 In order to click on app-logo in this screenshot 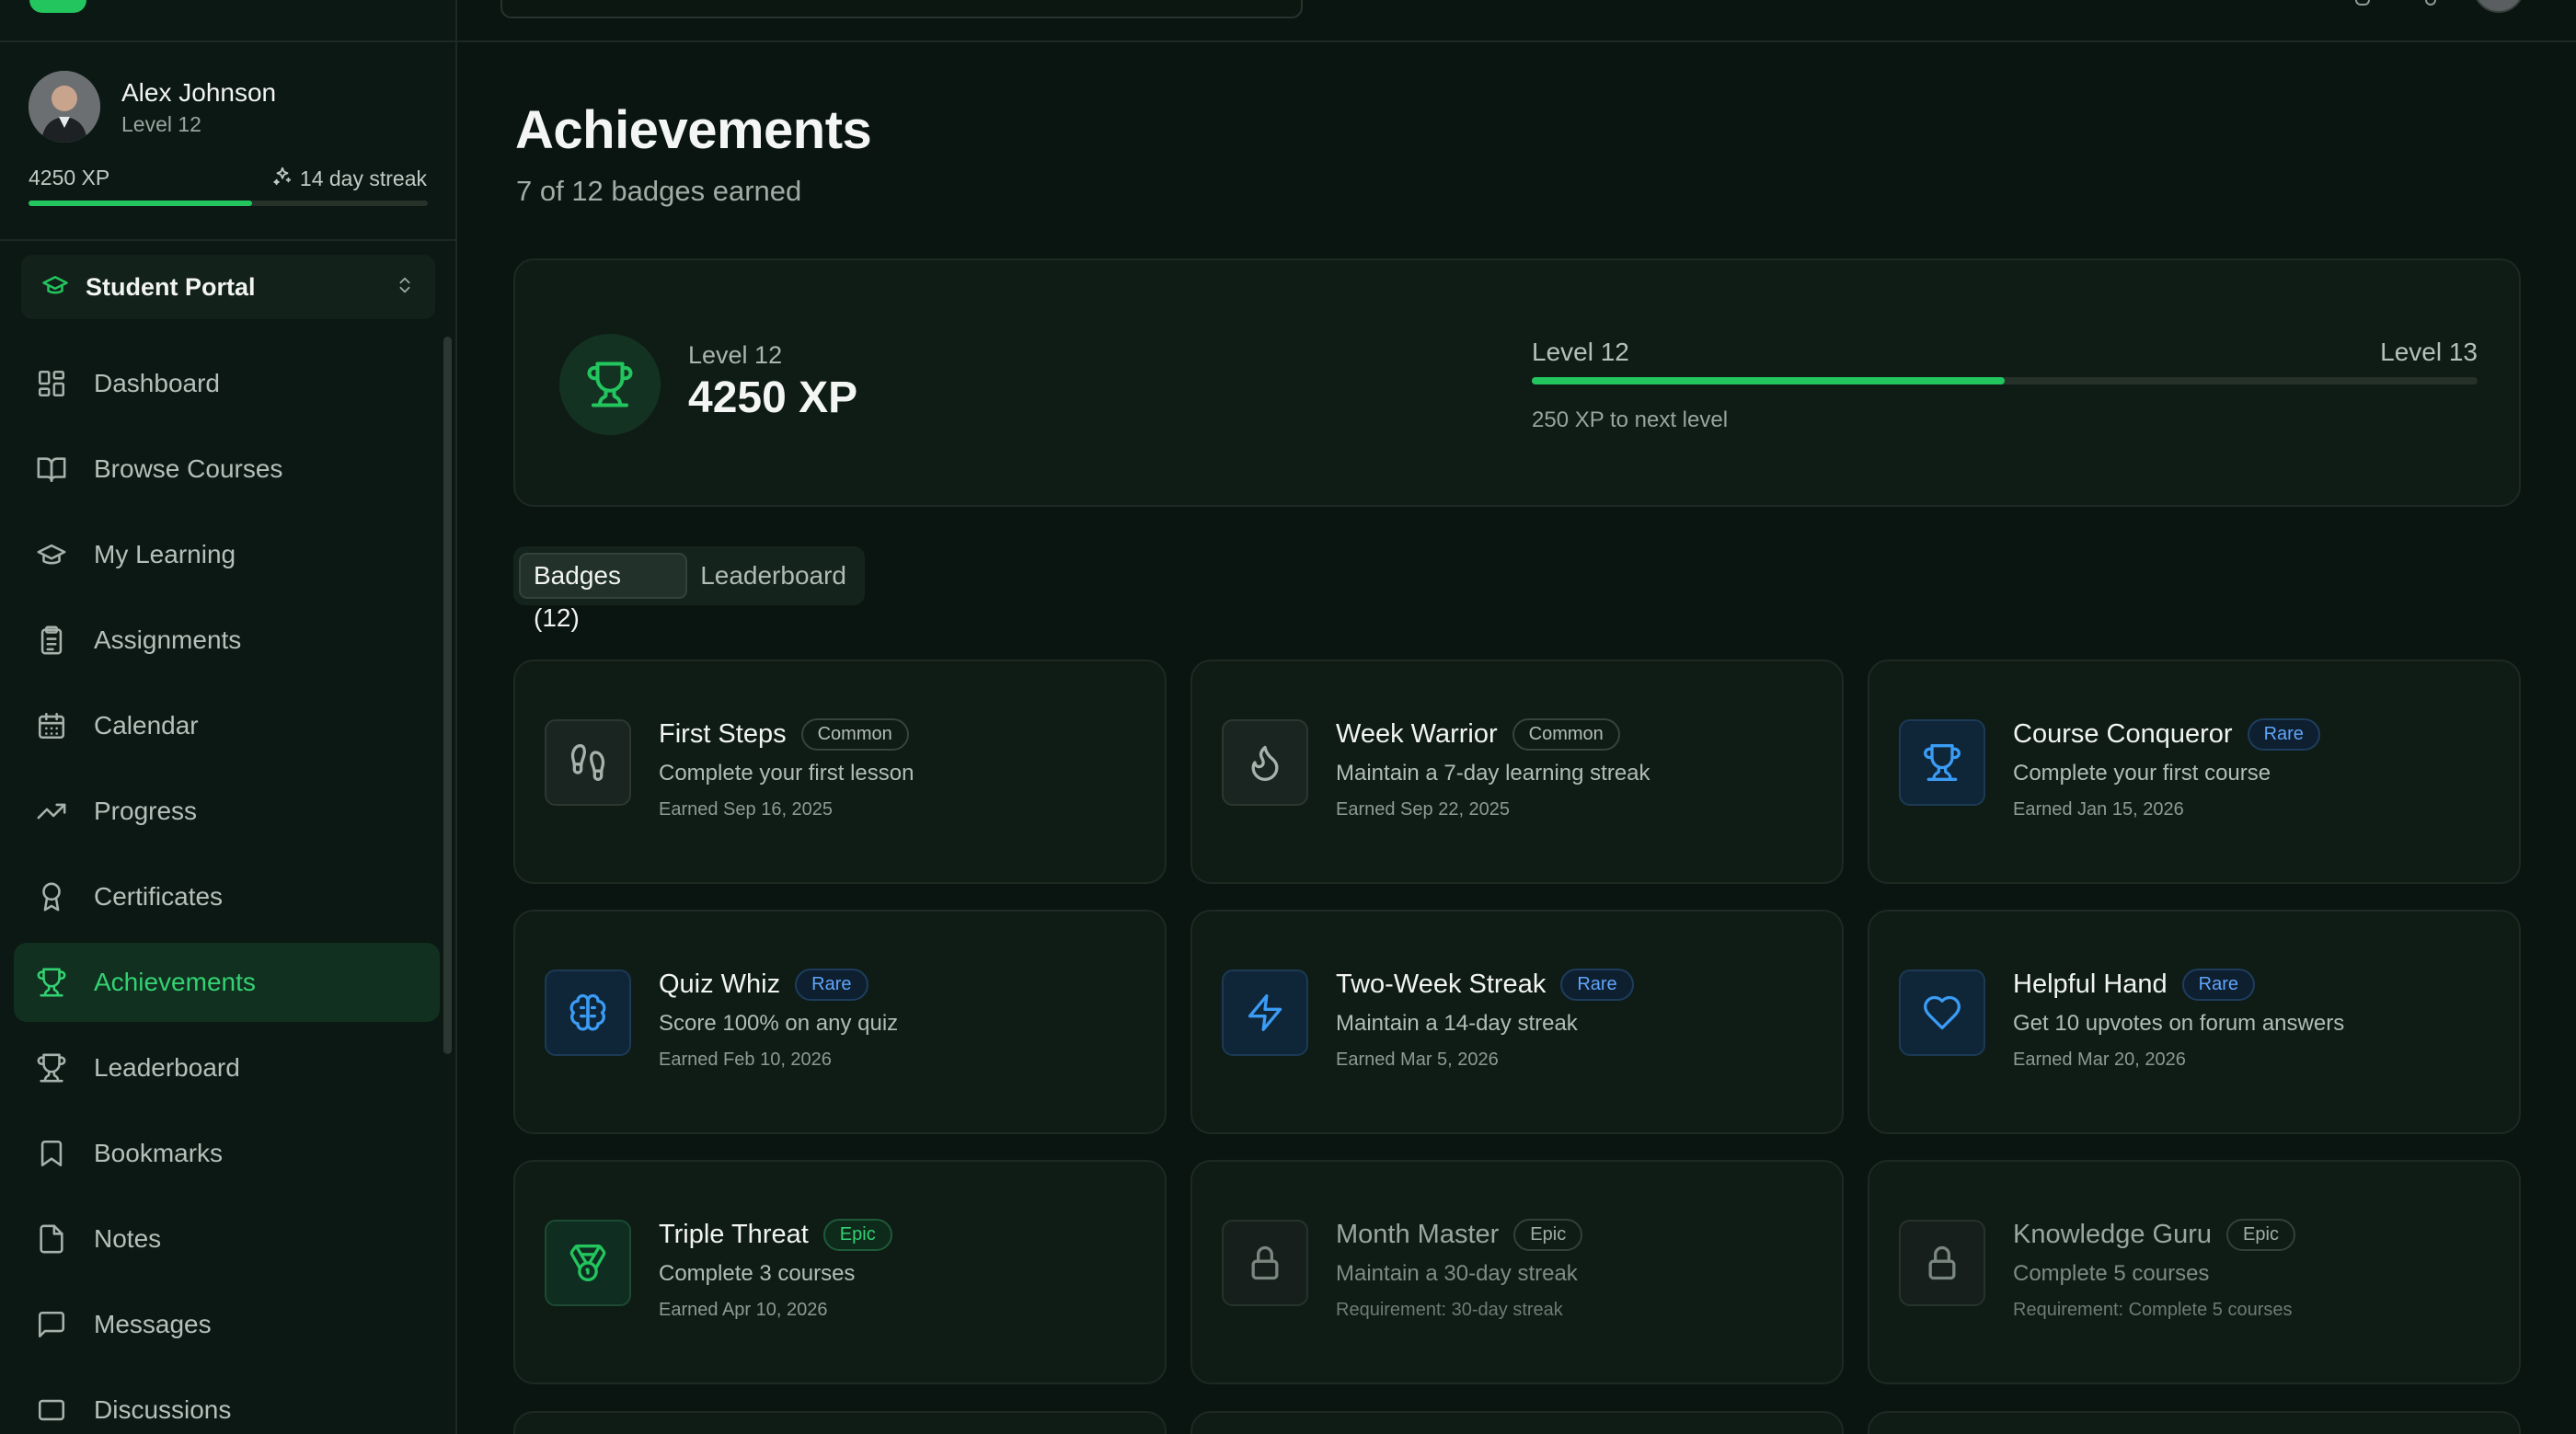, I will do `click(57, 6)`.